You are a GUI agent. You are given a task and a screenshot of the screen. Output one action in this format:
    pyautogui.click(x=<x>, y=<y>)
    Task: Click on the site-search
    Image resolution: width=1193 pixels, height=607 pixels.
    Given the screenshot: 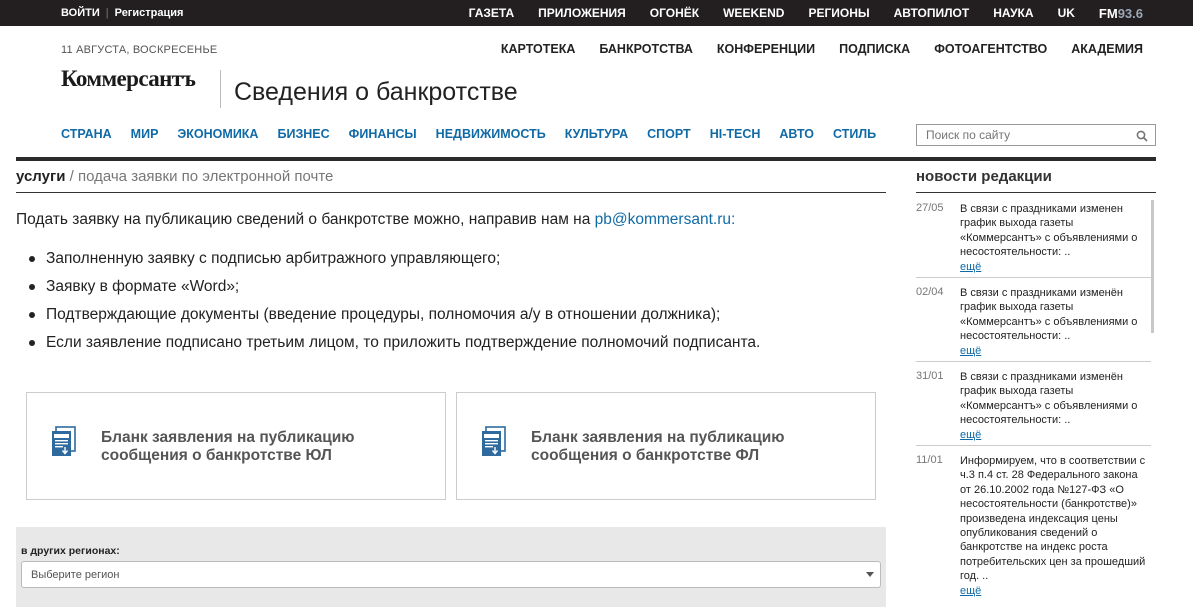 What is the action you would take?
    pyautogui.click(x=1036, y=135)
    